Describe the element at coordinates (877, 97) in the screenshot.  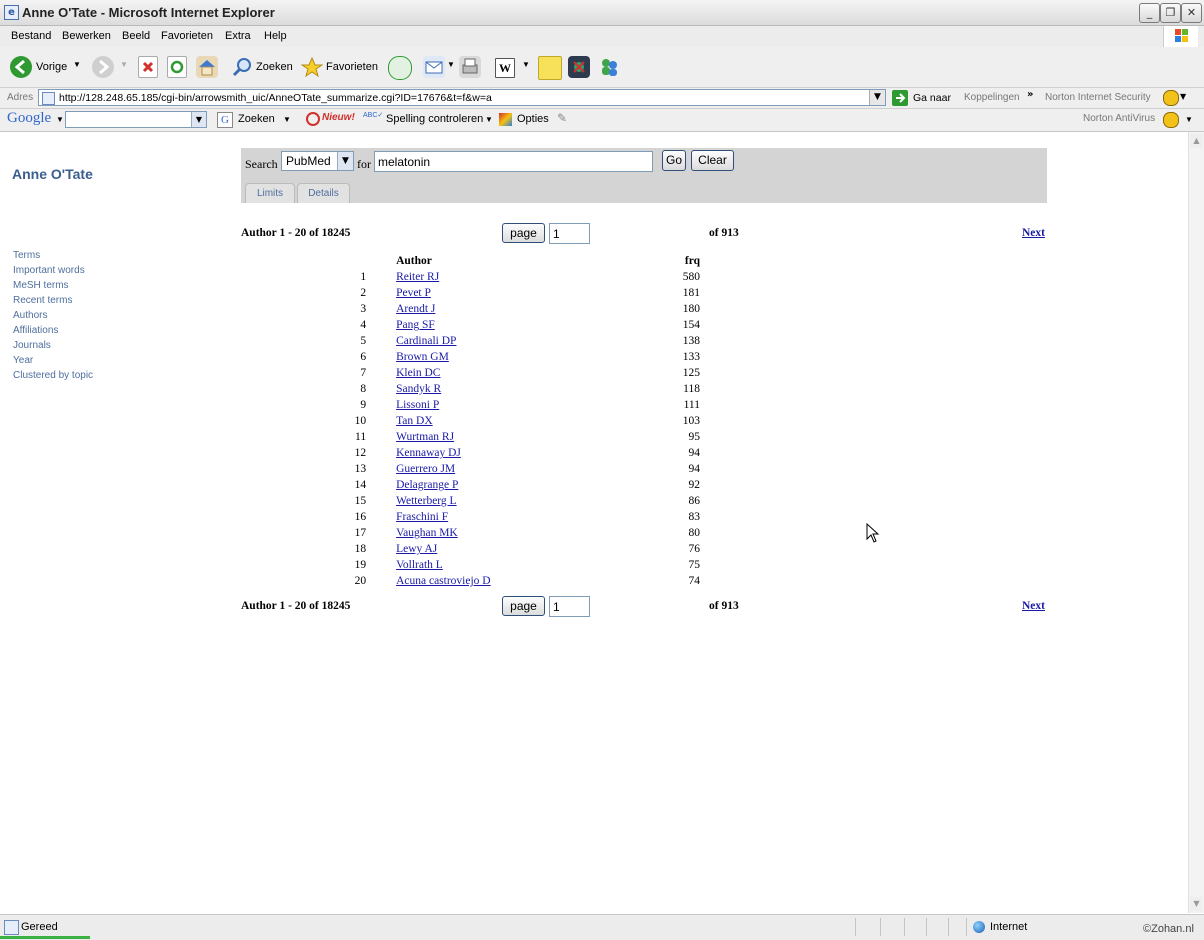
I see `address-dropdown-icon: ▼` at that location.